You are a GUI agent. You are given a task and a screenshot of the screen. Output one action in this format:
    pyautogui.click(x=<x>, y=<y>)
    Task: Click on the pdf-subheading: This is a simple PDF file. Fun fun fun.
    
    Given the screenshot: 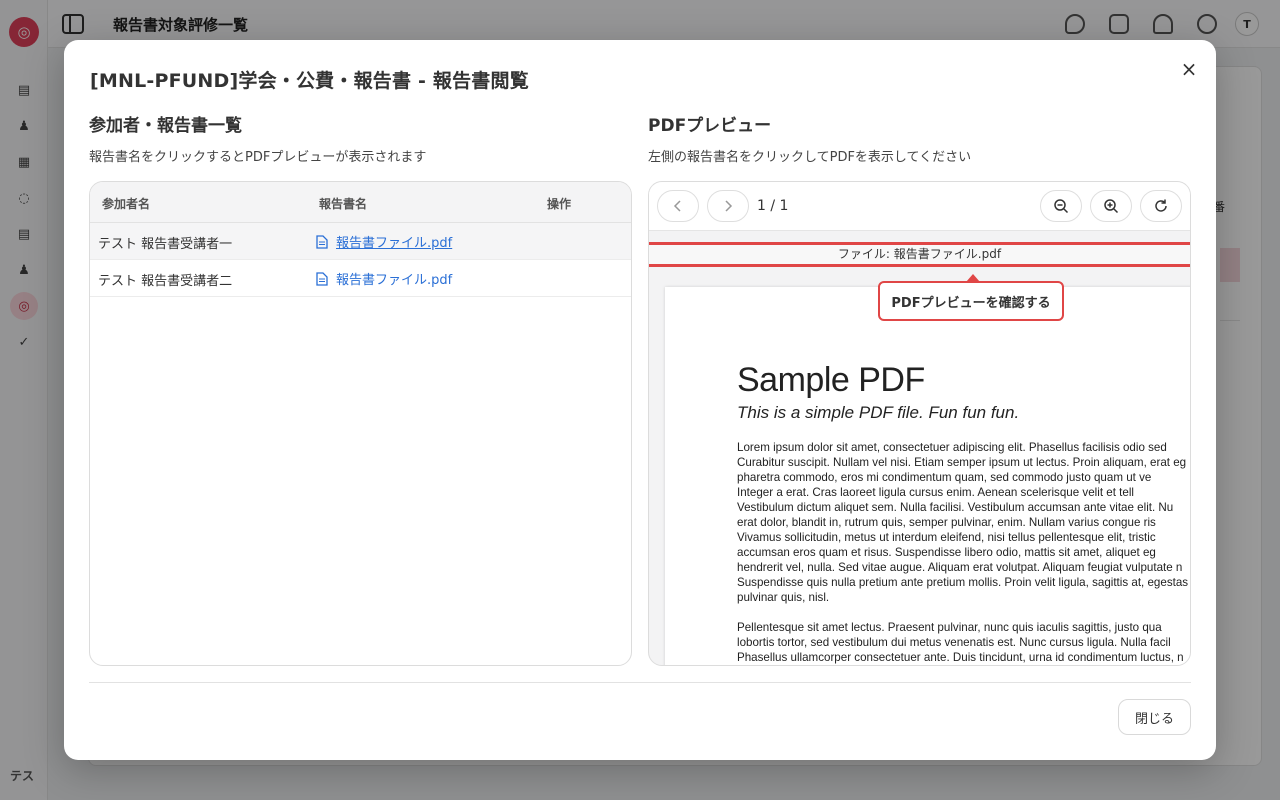 What is the action you would take?
    pyautogui.click(x=878, y=412)
    